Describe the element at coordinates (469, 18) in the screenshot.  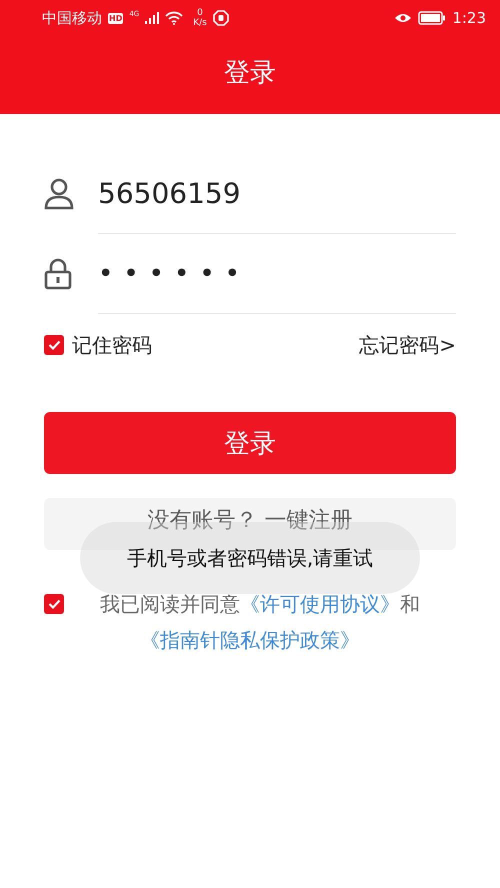
I see `clock-time: 1:23` at that location.